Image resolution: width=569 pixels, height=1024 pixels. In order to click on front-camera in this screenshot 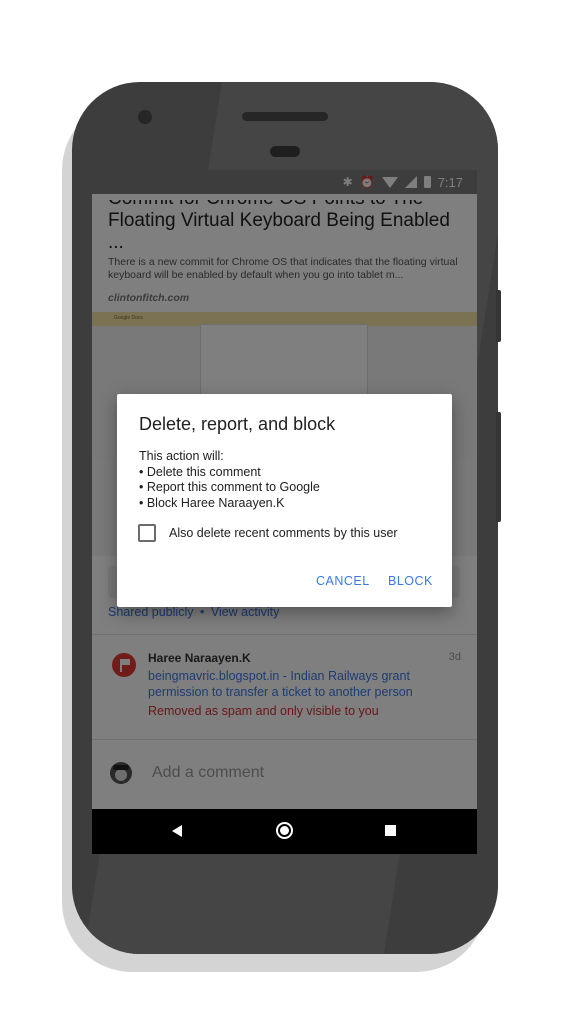, I will do `click(145, 117)`.